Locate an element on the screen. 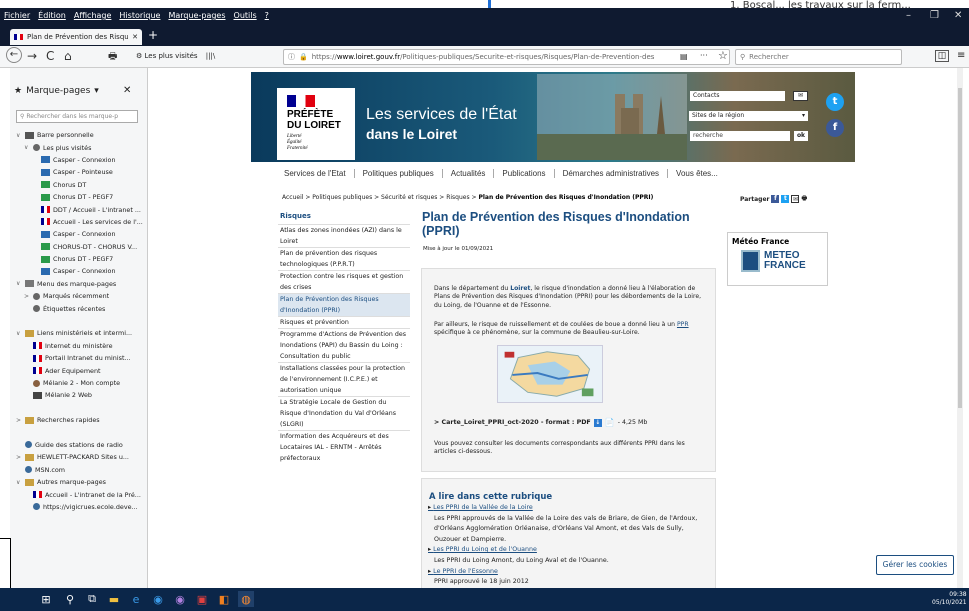 Image resolution: width=969 pixels, height=611 pixels. reload-button: C is located at coordinates (50, 56).